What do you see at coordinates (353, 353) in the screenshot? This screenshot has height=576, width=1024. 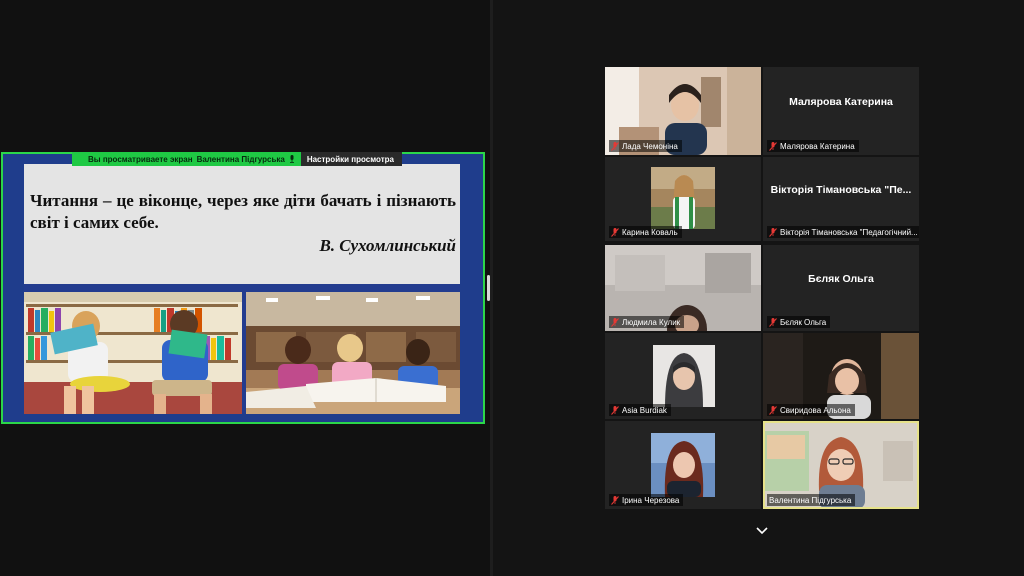 I see `children-reading-photo-right` at bounding box center [353, 353].